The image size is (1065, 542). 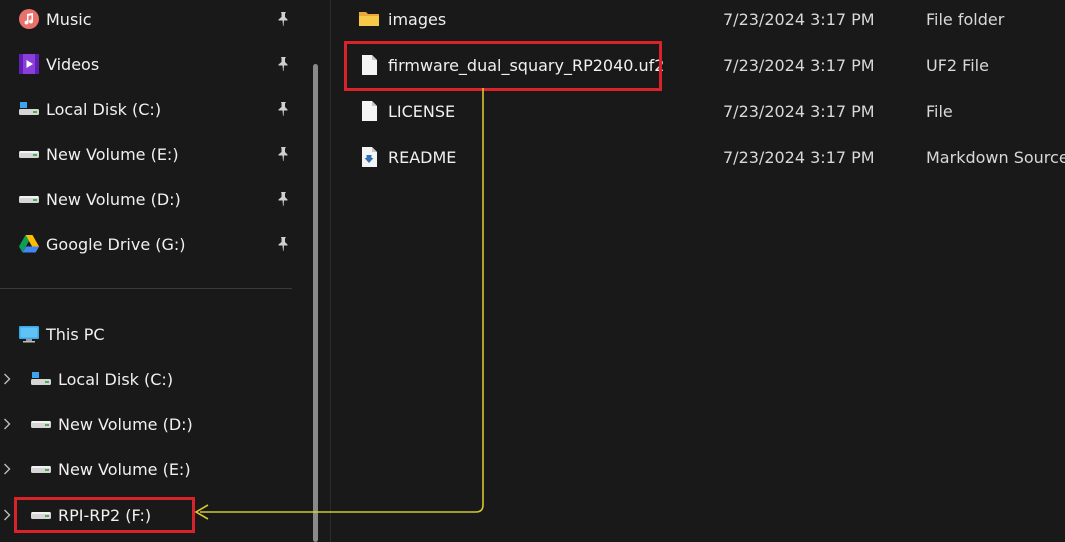 I want to click on quick-access-label: Local Disk (C:), so click(x=104, y=109).